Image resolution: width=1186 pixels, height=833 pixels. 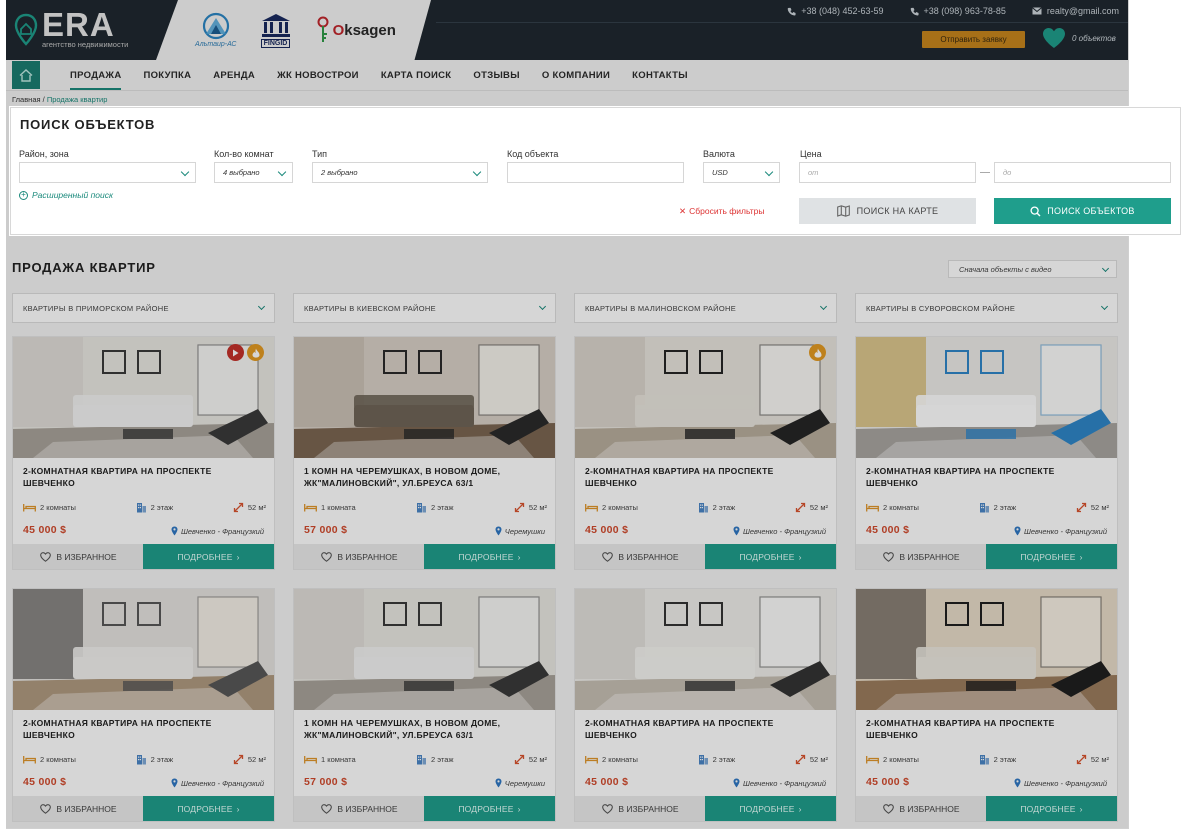 What do you see at coordinates (205, 556) in the screenshot?
I see `details-label: ПОДРОБНЕЕ` at bounding box center [205, 556].